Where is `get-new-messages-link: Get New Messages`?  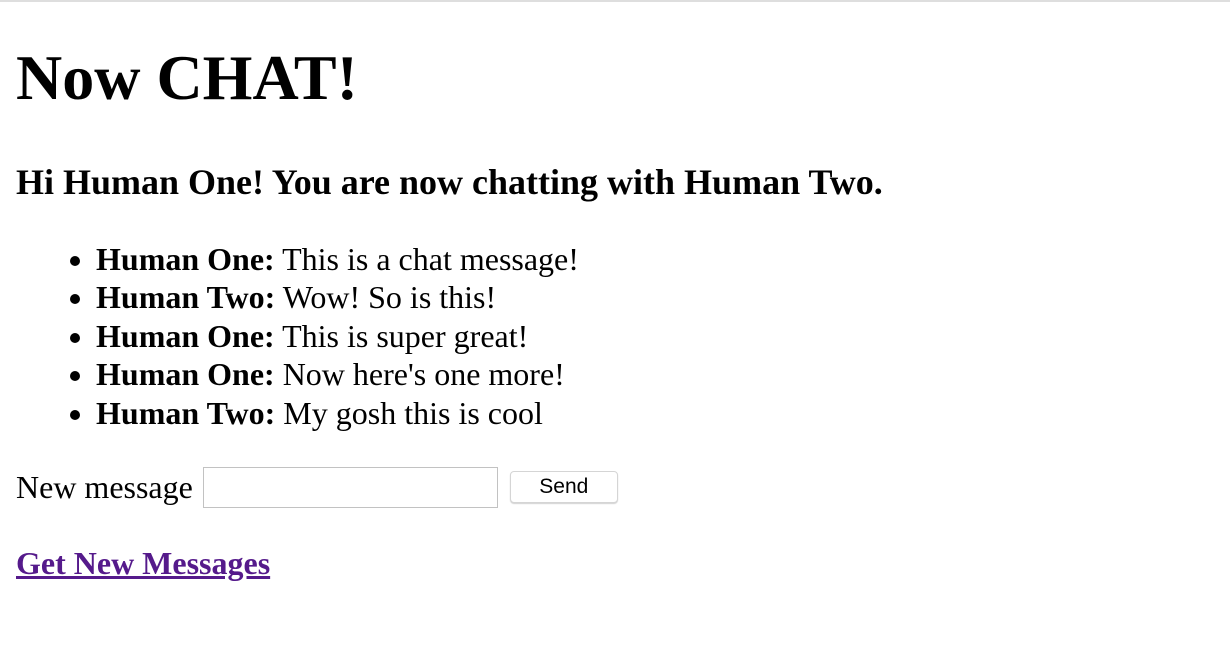 get-new-messages-link: Get New Messages is located at coordinates (143, 563).